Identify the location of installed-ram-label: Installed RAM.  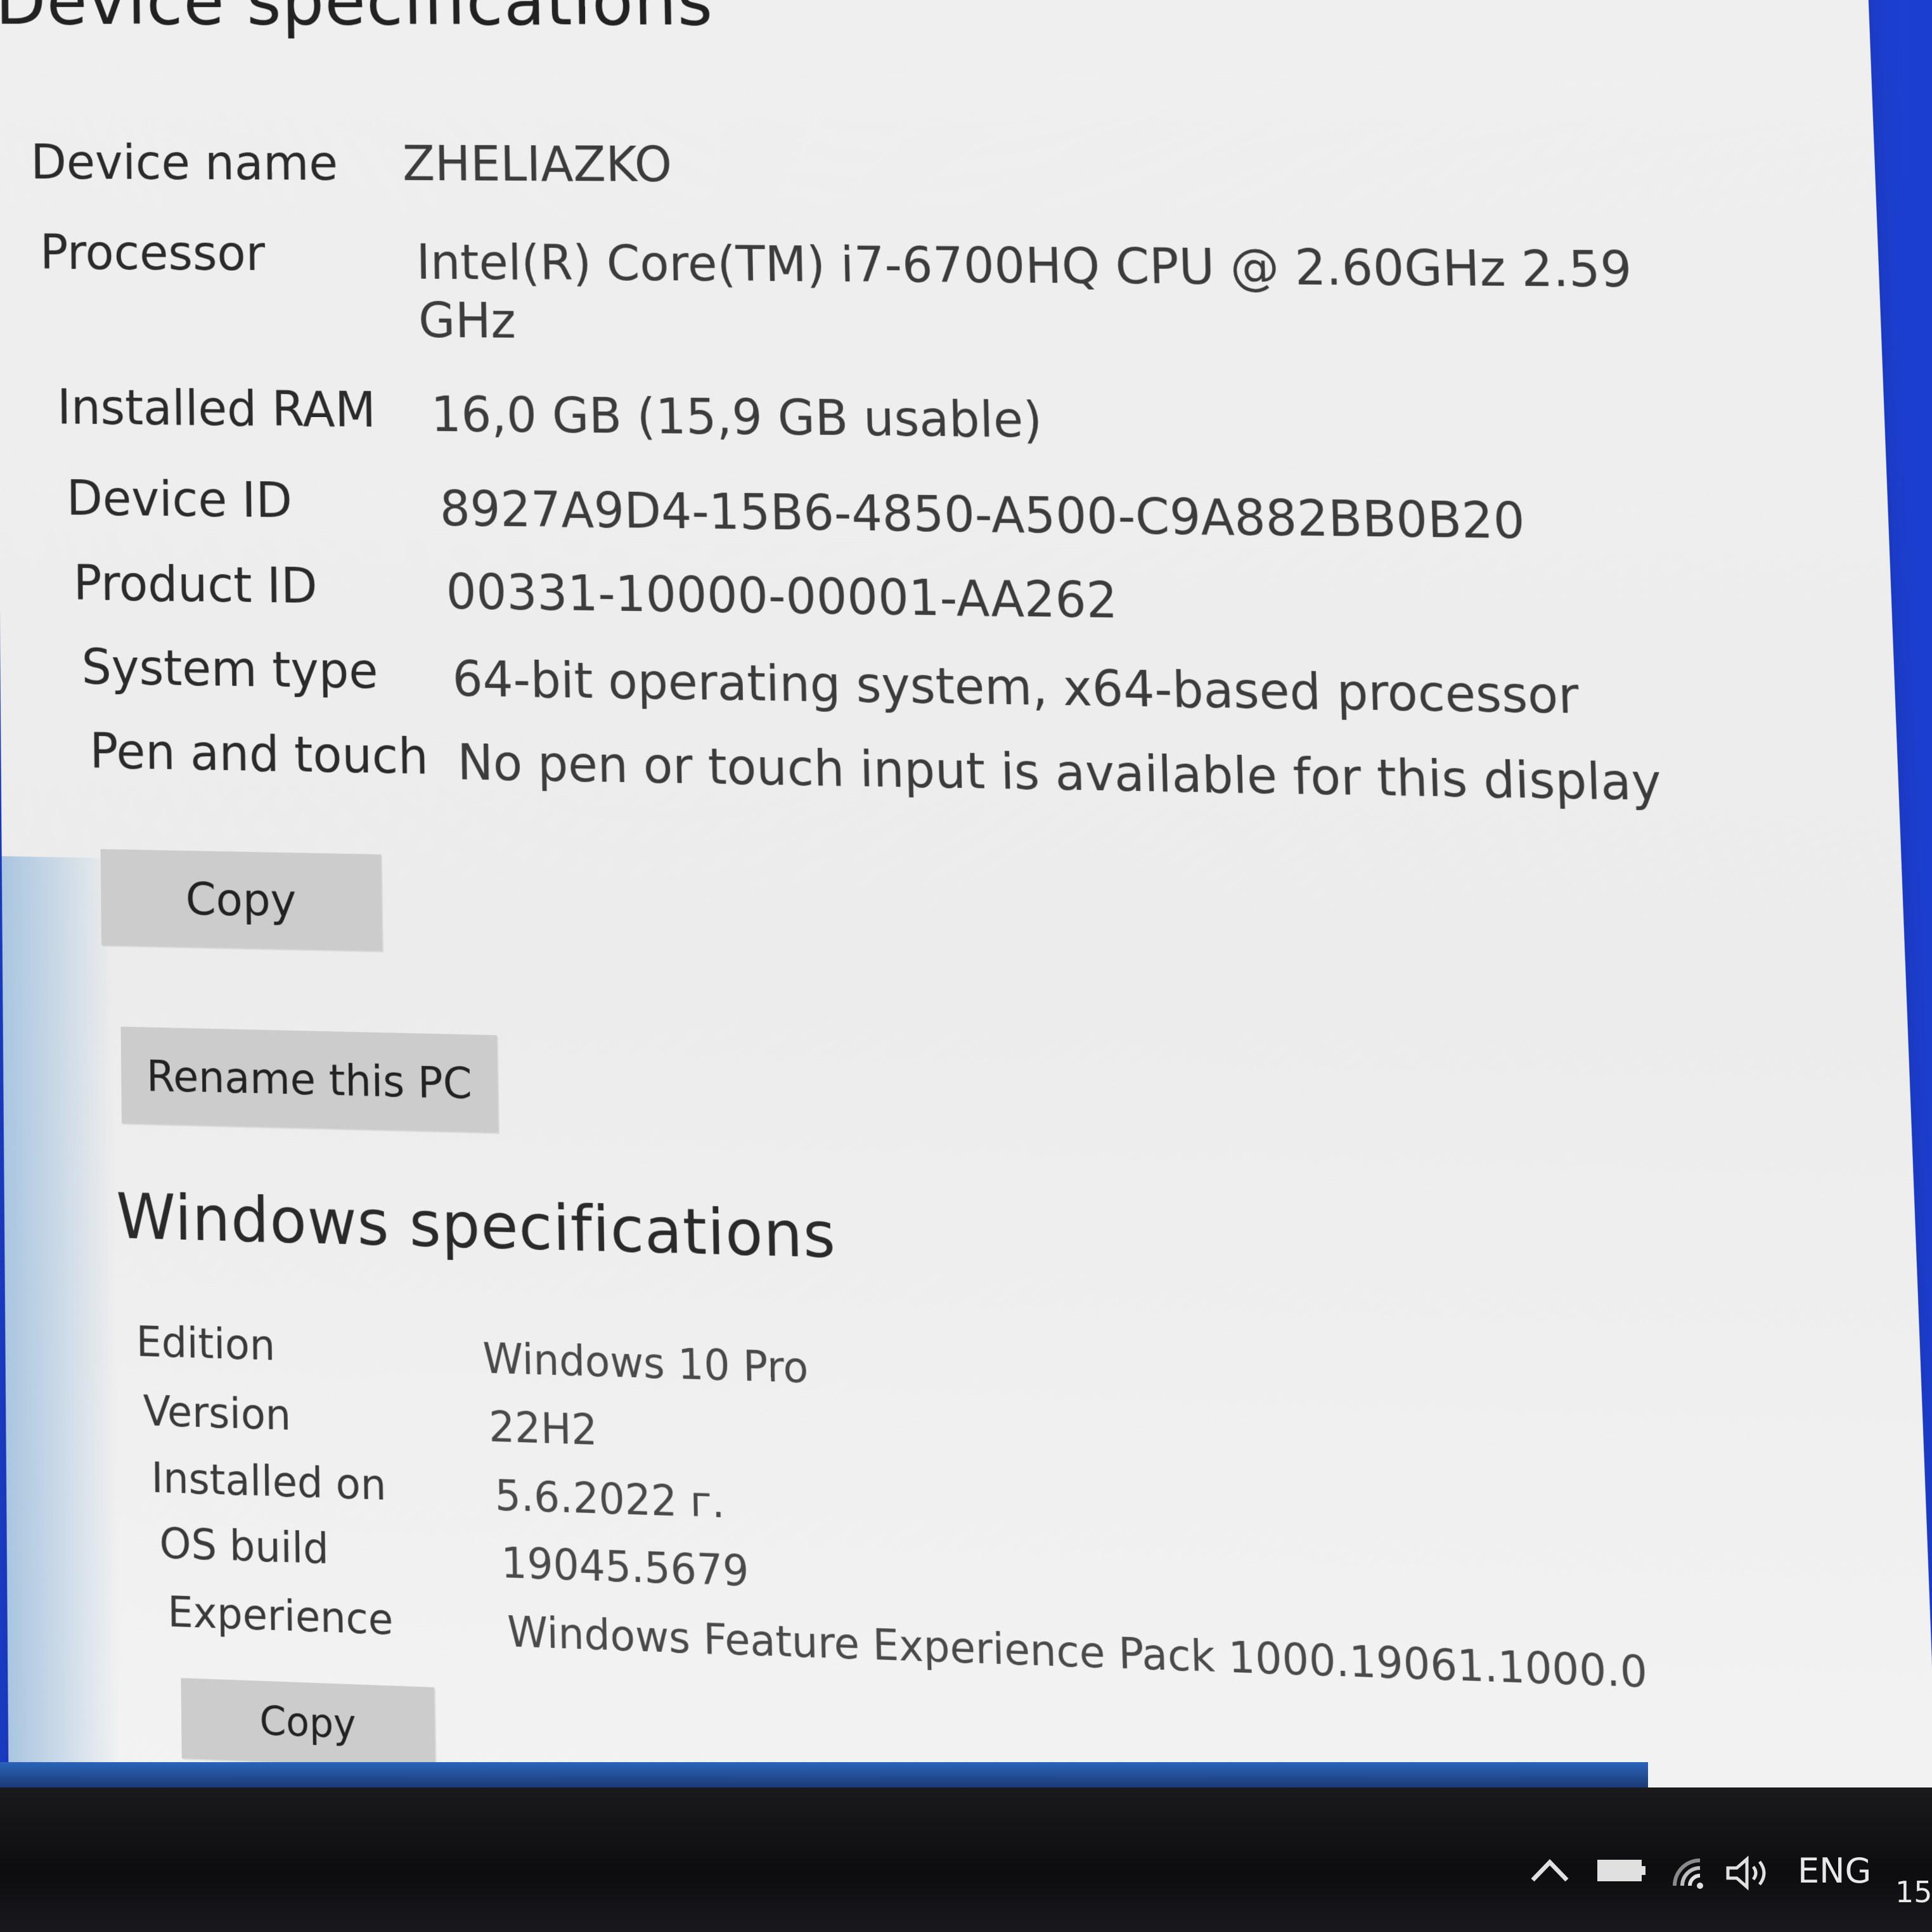
(216, 408).